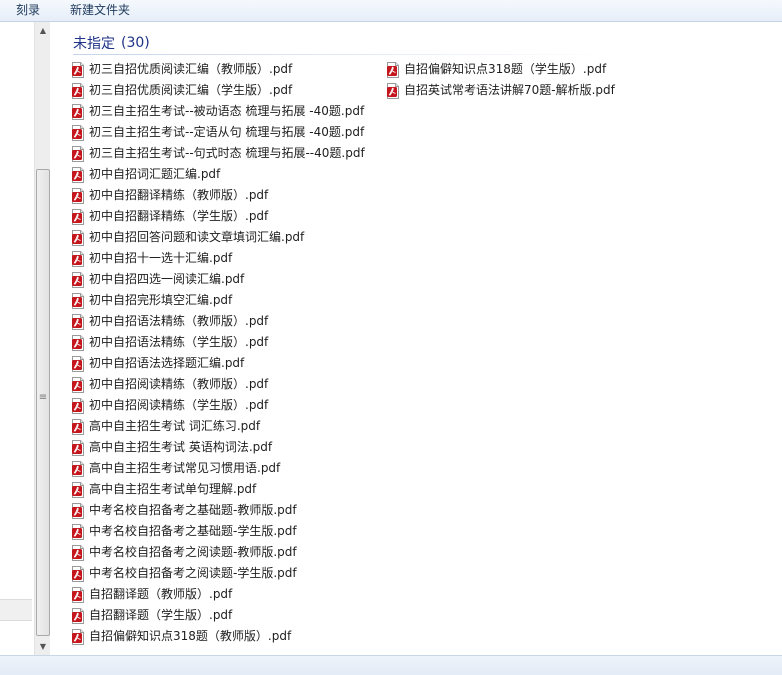  I want to click on navigation-tree, so click(17, 338).